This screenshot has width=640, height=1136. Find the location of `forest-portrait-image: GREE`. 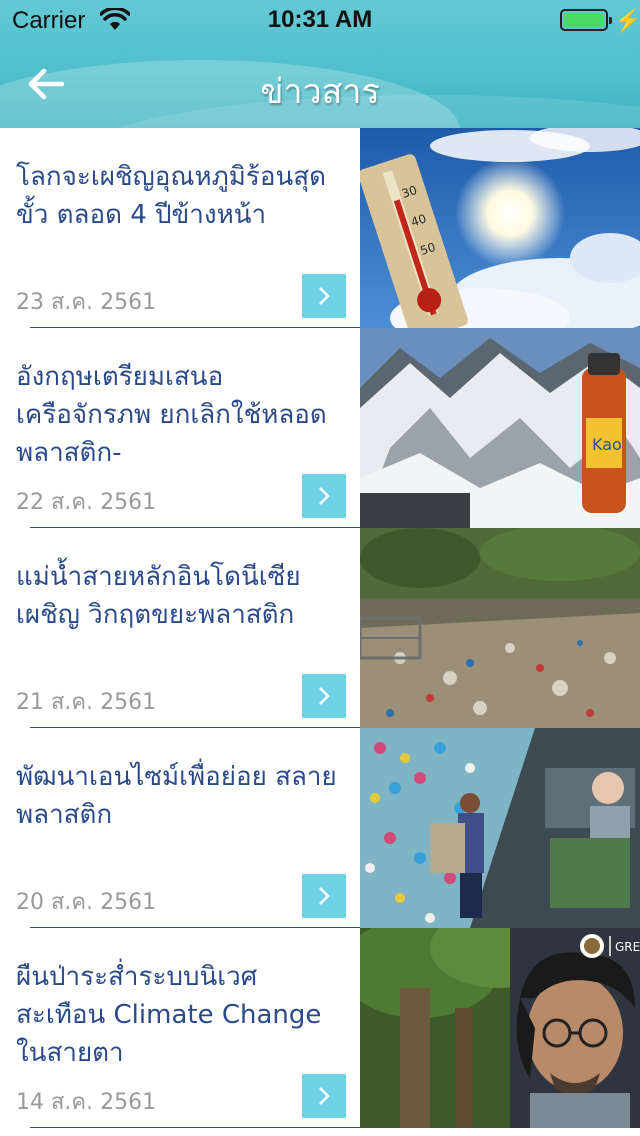

forest-portrait-image: GREE is located at coordinates (500, 1028).